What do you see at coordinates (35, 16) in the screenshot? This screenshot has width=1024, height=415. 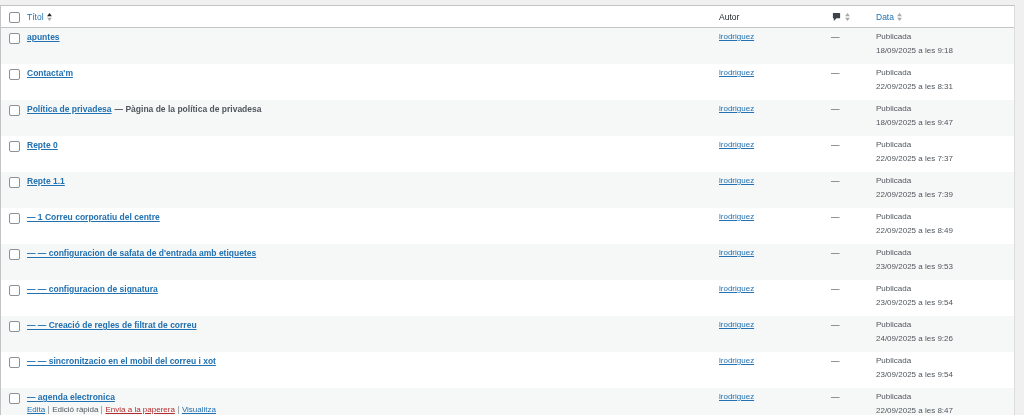 I see `column-header-link: Títol` at bounding box center [35, 16].